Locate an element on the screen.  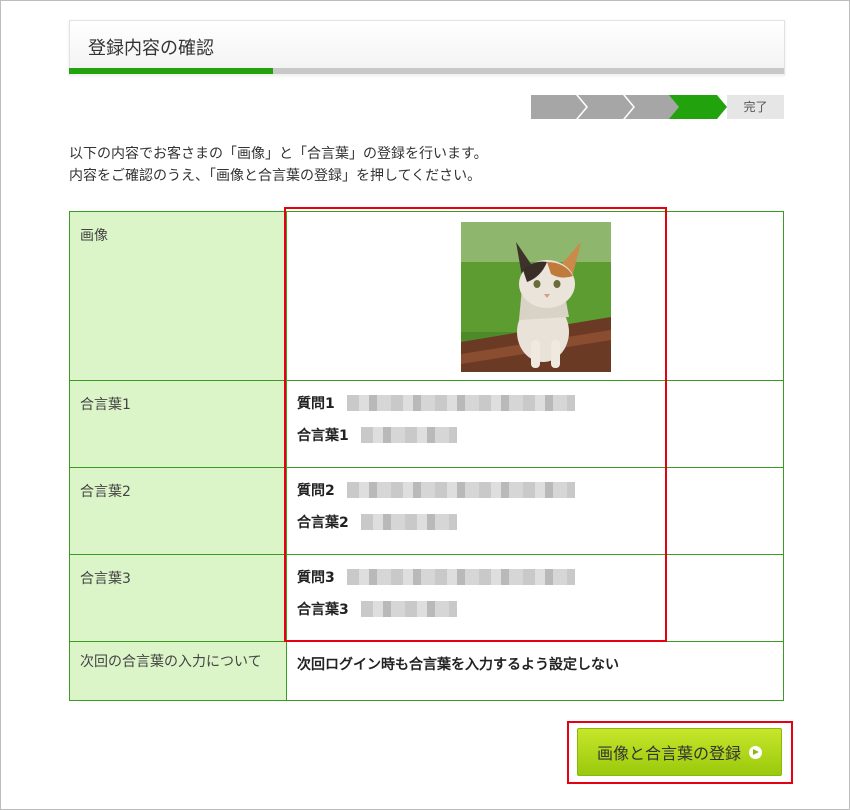
register-button-label: 画像と合言葉の登録 is located at coordinates (668, 753).